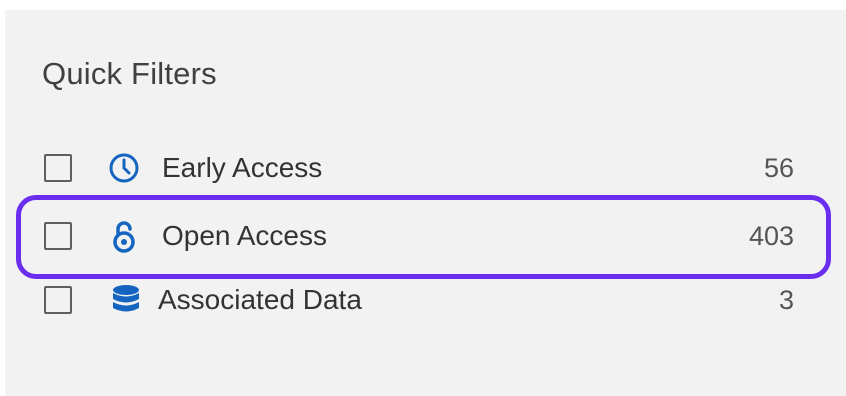 The image size is (846, 396). Describe the element at coordinates (58, 236) in the screenshot. I see `open-access-checkbox` at that location.